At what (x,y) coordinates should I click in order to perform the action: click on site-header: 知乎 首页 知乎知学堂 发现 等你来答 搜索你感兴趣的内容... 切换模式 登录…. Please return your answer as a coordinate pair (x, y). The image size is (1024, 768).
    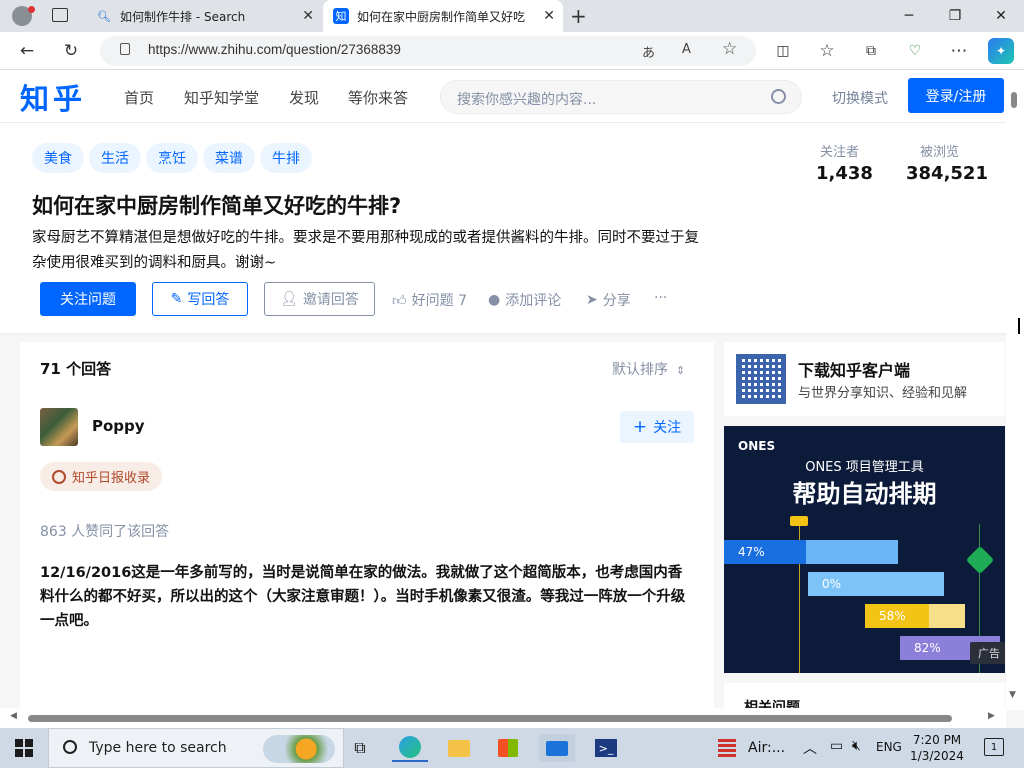
    Looking at the image, I should click on (505, 96).